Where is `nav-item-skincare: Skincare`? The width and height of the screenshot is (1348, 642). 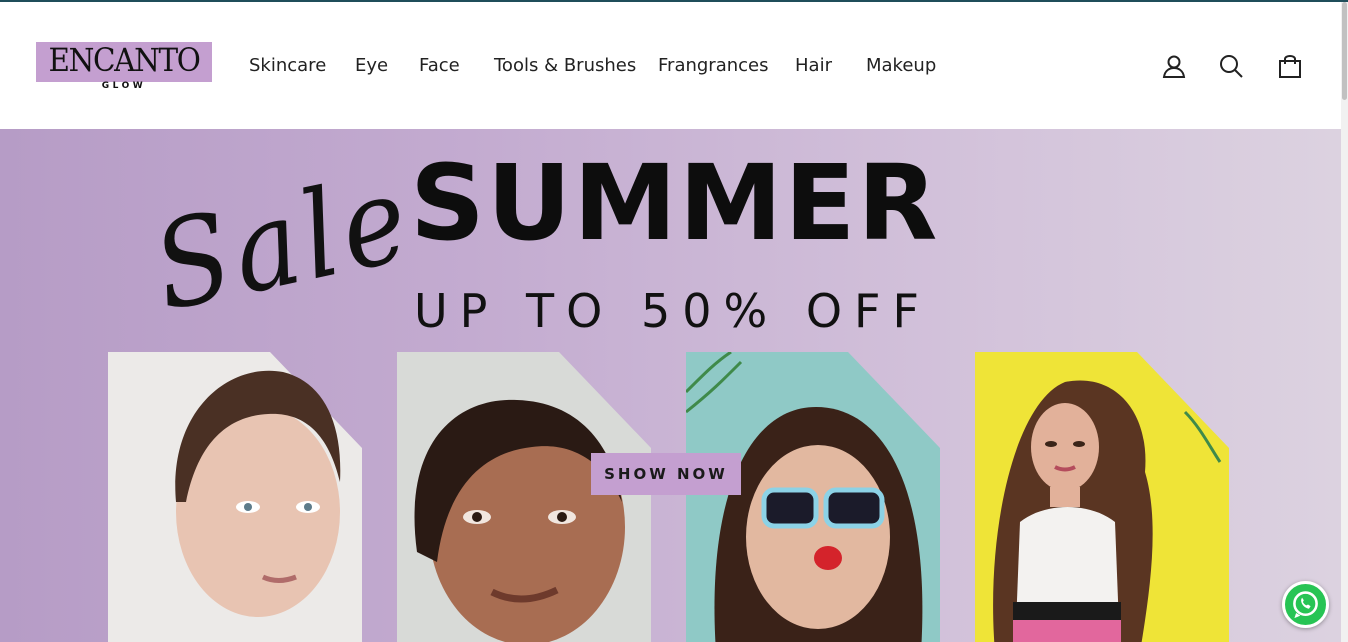
nav-item-skincare: Skincare is located at coordinates (287, 66).